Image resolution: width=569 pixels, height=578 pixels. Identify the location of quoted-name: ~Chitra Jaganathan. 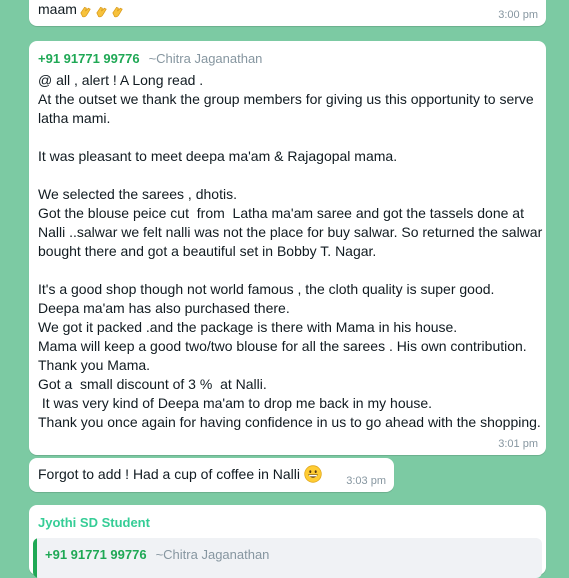
(212, 554).